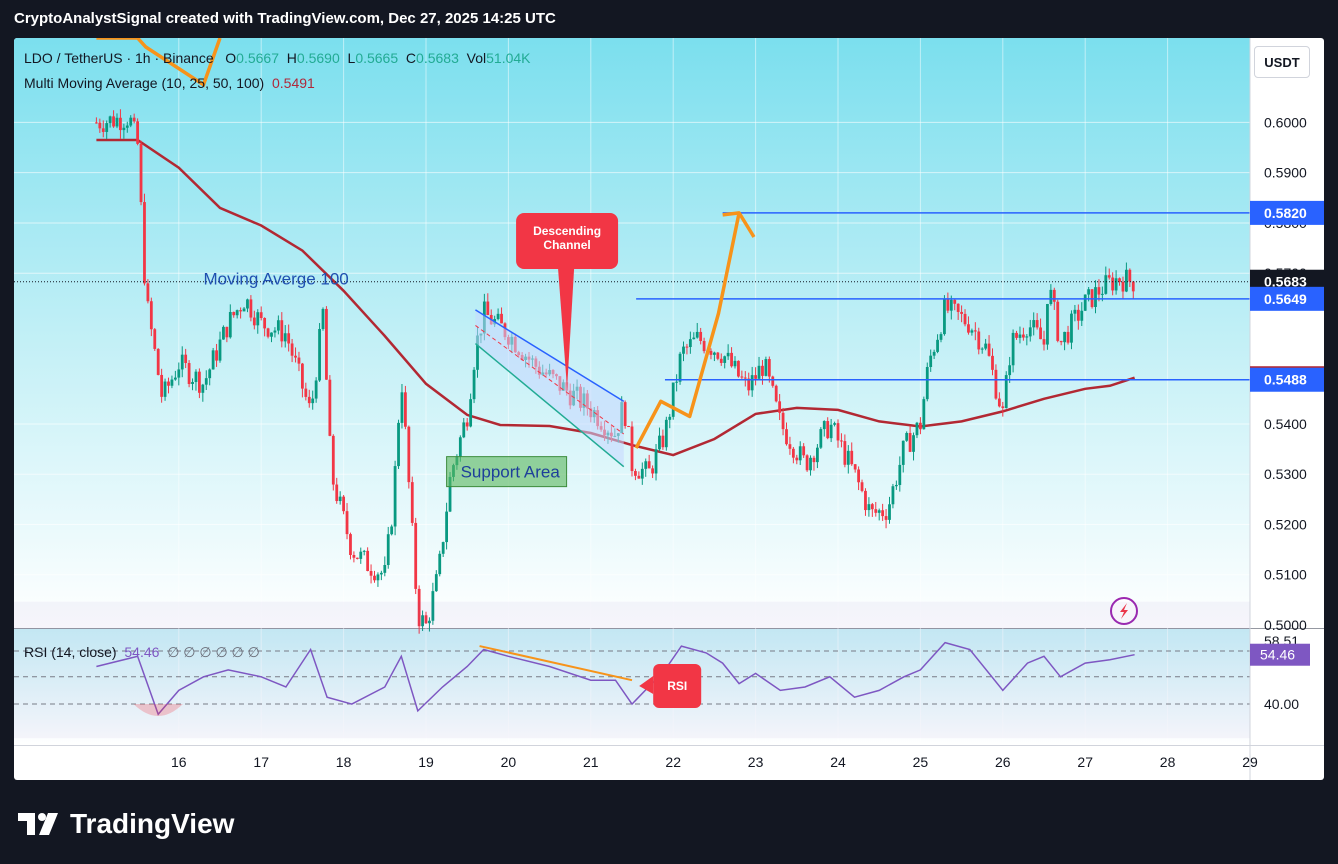  Describe the element at coordinates (1003, 762) in the screenshot. I see `time-tick-label: 26` at that location.